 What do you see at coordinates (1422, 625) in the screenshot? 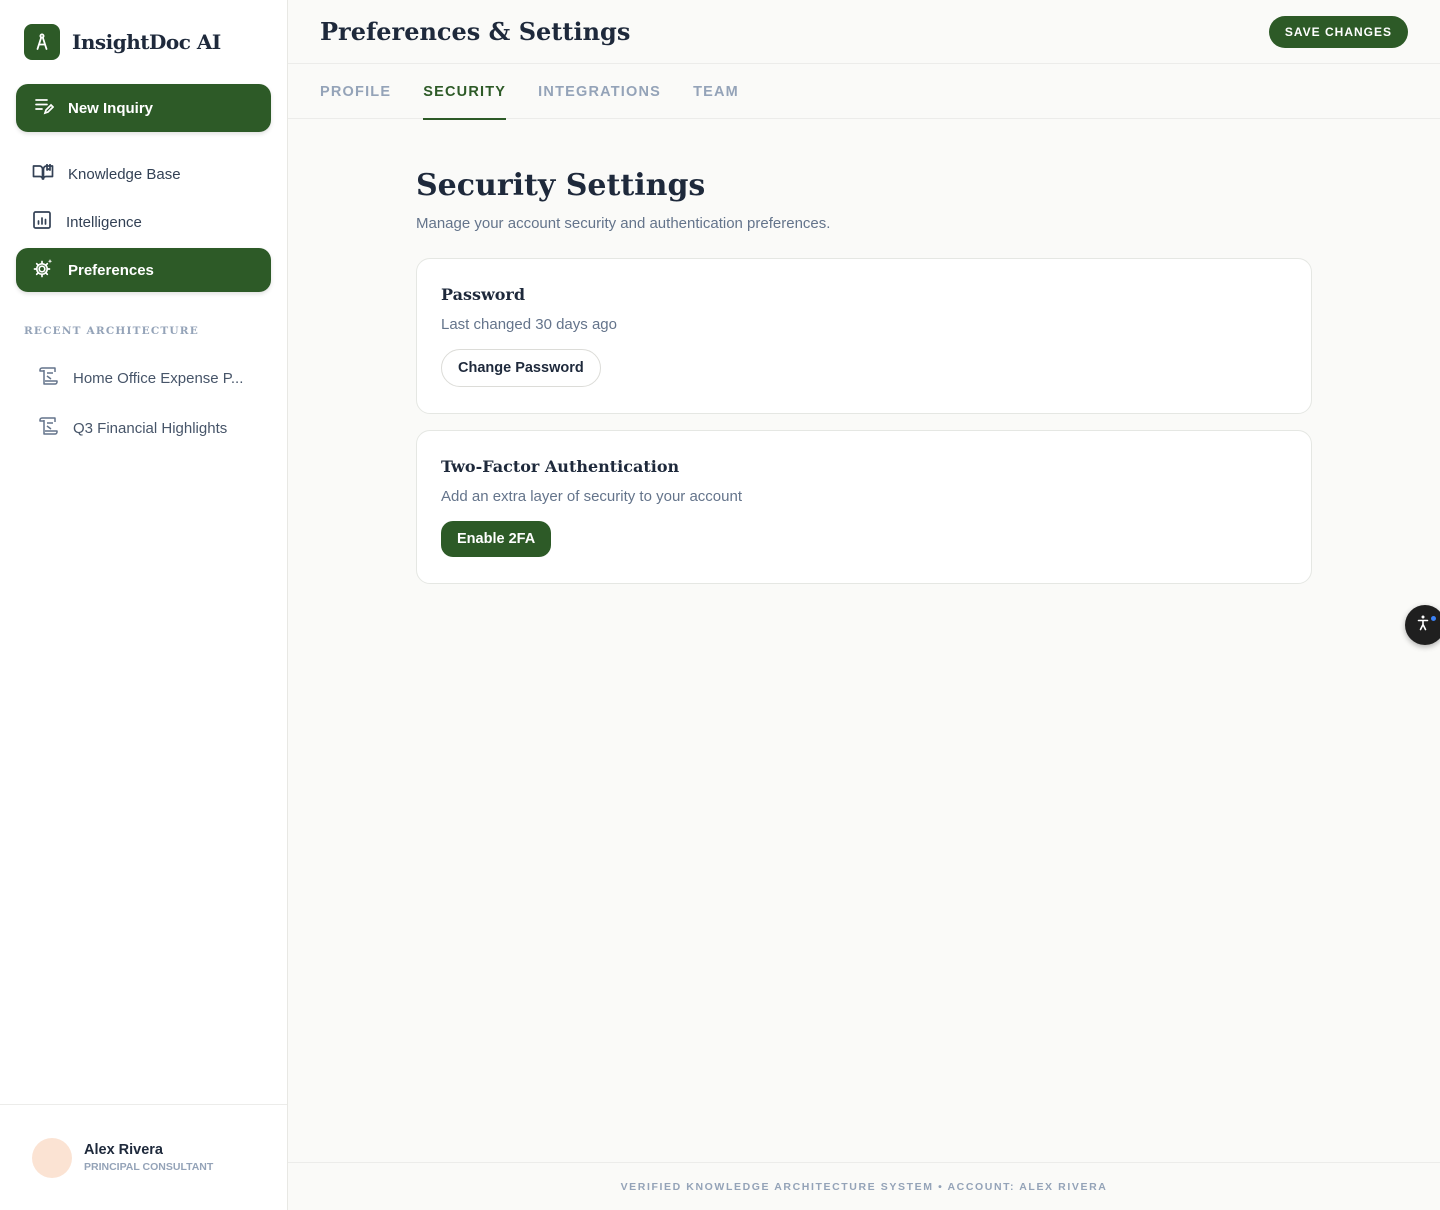
I see `accessibility-button` at bounding box center [1422, 625].